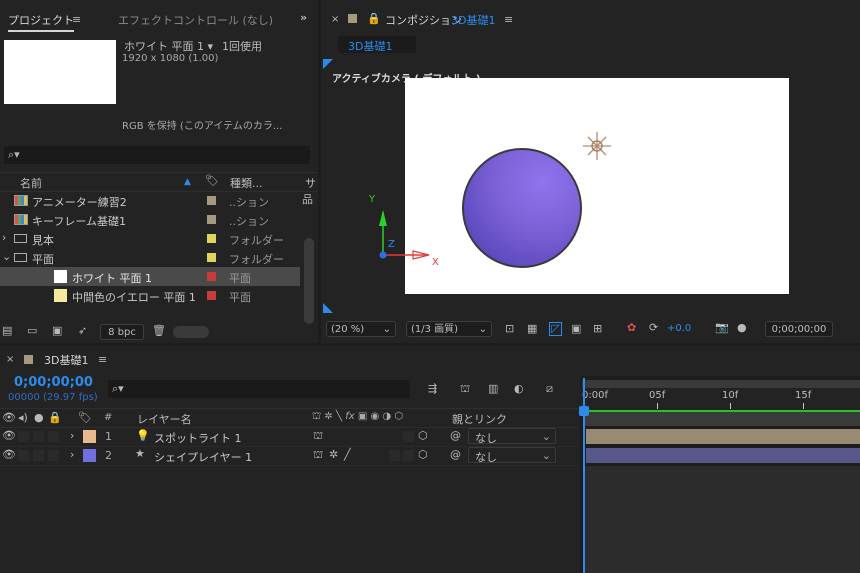 The height and width of the screenshot is (573, 860). What do you see at coordinates (653, 328) in the screenshot?
I see `reset-exposure-icon: ⟳` at bounding box center [653, 328].